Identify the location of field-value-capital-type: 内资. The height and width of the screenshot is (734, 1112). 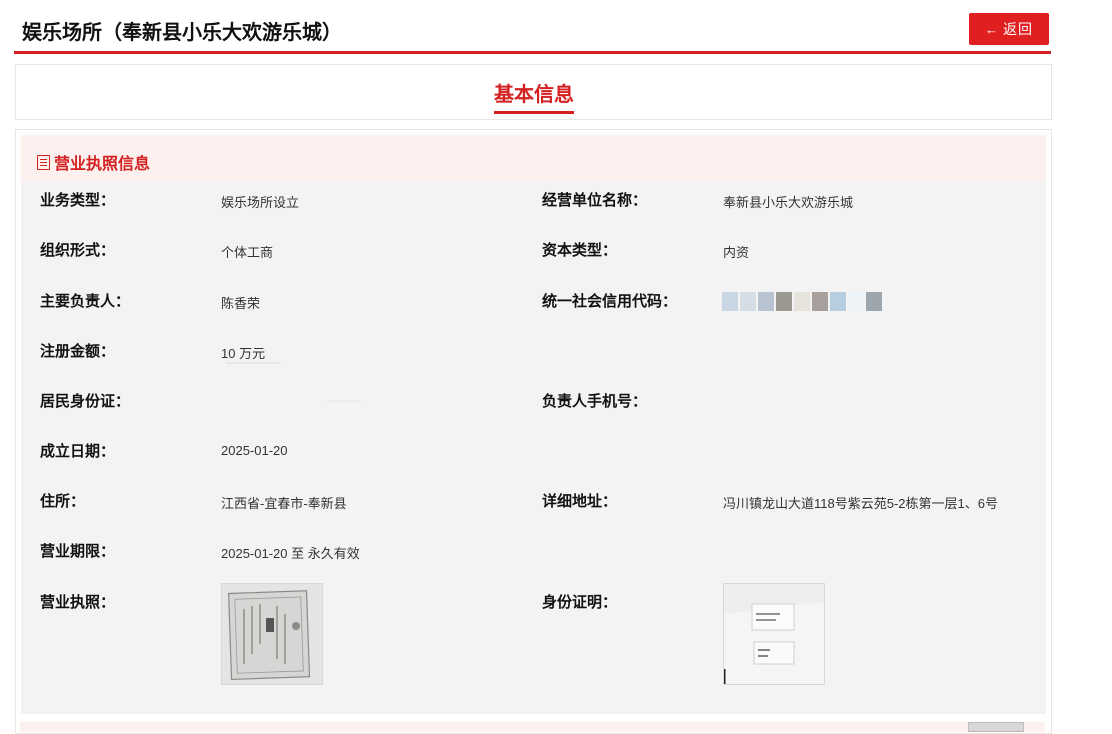
(736, 252).